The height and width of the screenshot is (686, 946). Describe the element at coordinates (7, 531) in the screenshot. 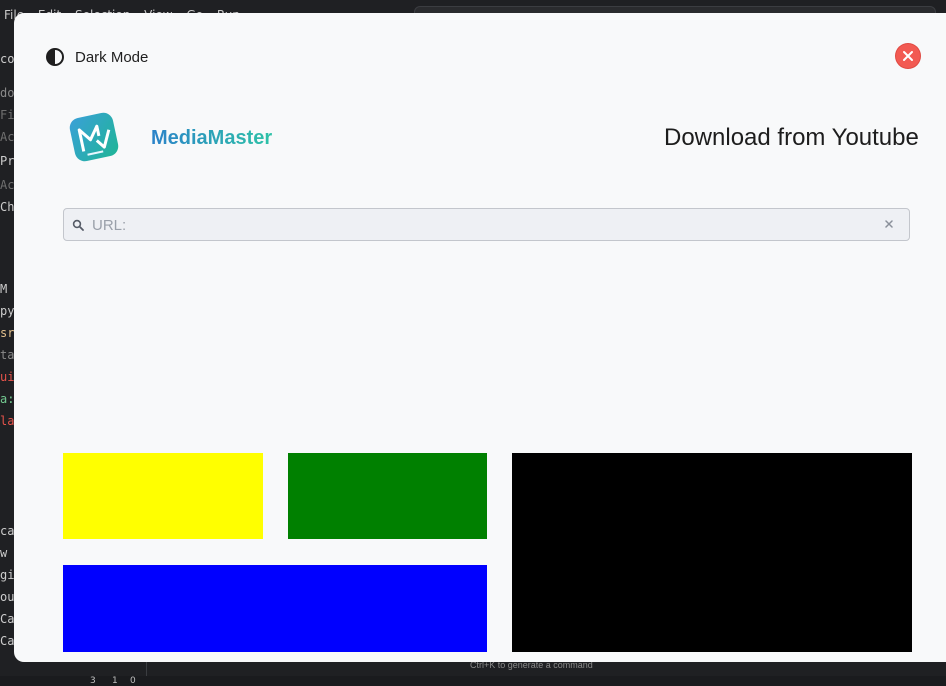

I see `ide-sidebar-item: ca` at that location.